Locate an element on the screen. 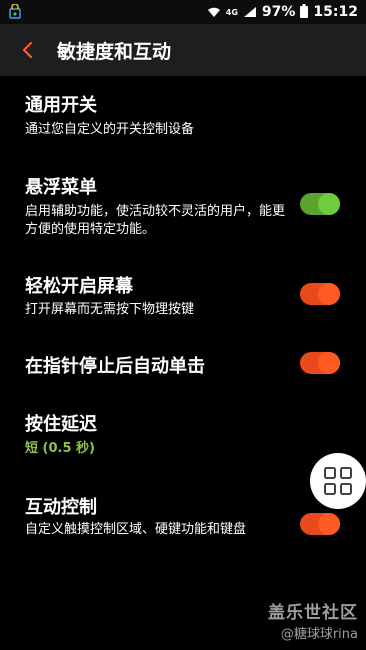 This screenshot has height=650, width=366. item-title: 在指针停止后自动单击 is located at coordinates (115, 366).